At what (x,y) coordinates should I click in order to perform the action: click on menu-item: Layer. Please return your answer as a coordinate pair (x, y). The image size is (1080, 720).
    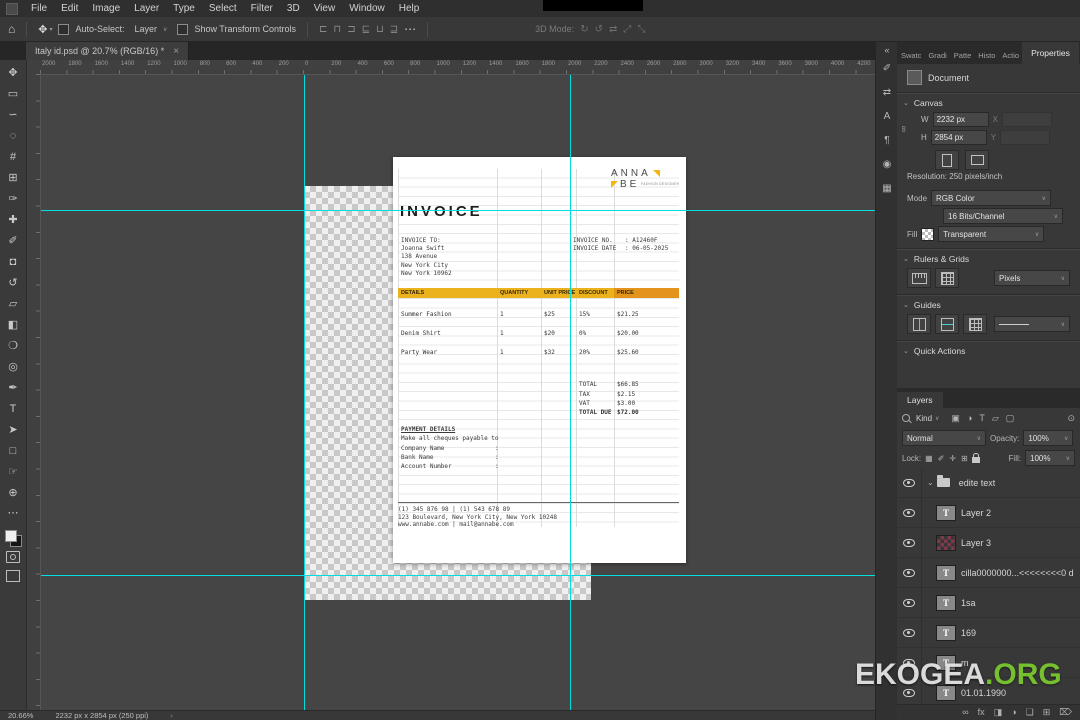
    Looking at the image, I should click on (146, 8).